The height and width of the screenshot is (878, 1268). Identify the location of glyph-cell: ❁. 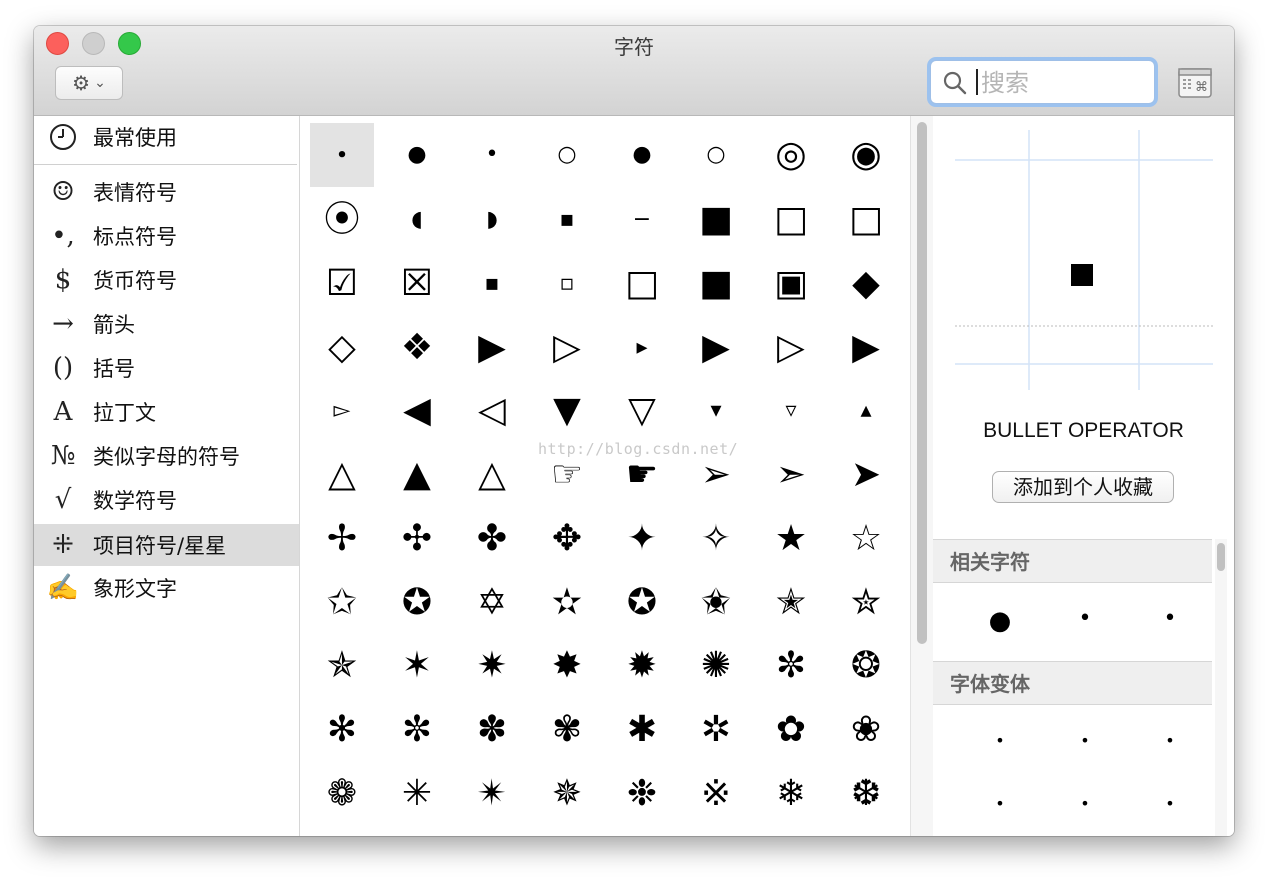
(342, 794).